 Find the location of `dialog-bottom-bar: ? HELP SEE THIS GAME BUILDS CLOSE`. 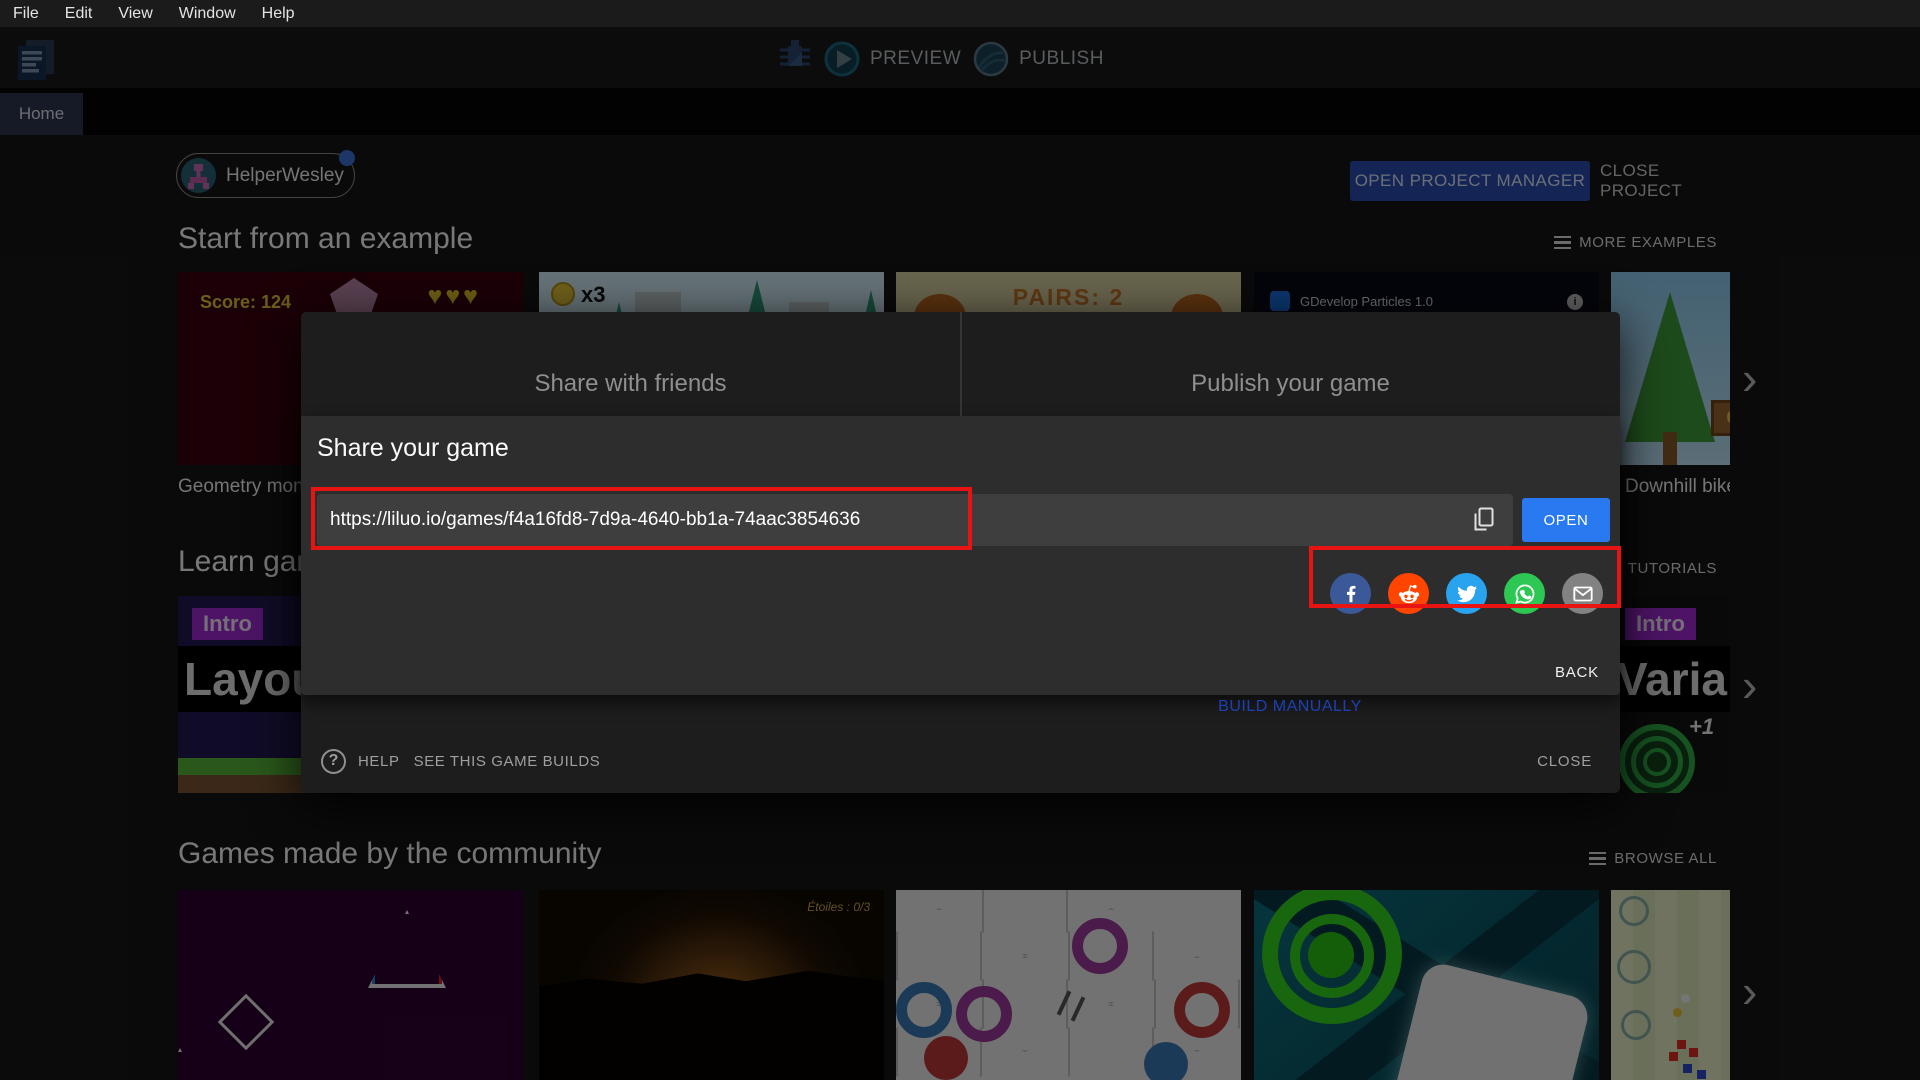

dialog-bottom-bar: ? HELP SEE THIS GAME BUILDS CLOSE is located at coordinates (960, 761).